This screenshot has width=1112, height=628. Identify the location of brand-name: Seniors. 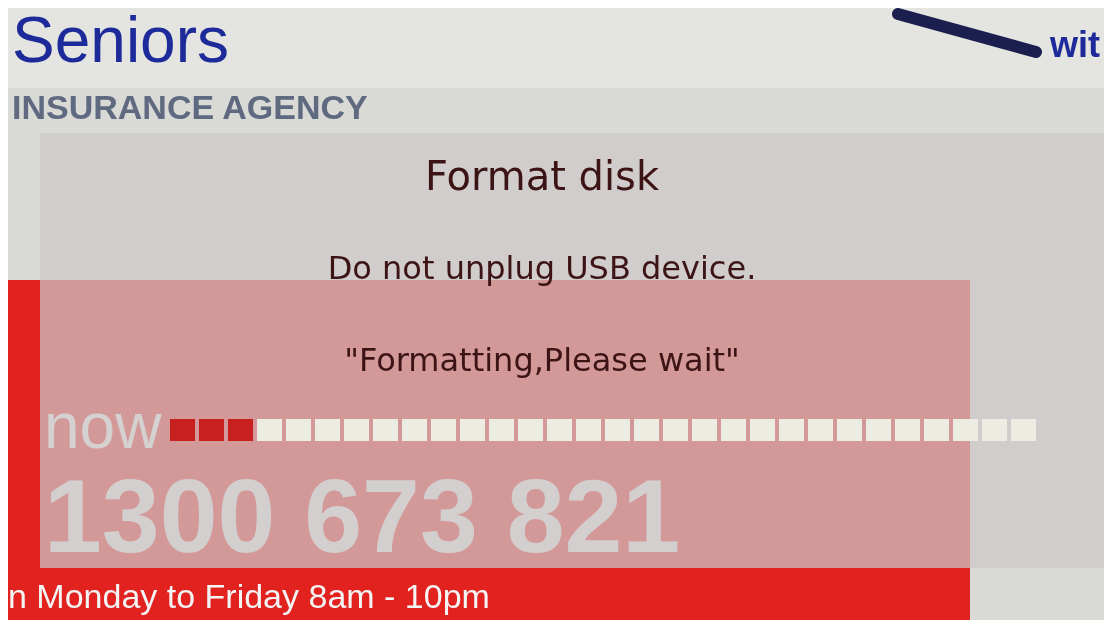
(120, 40).